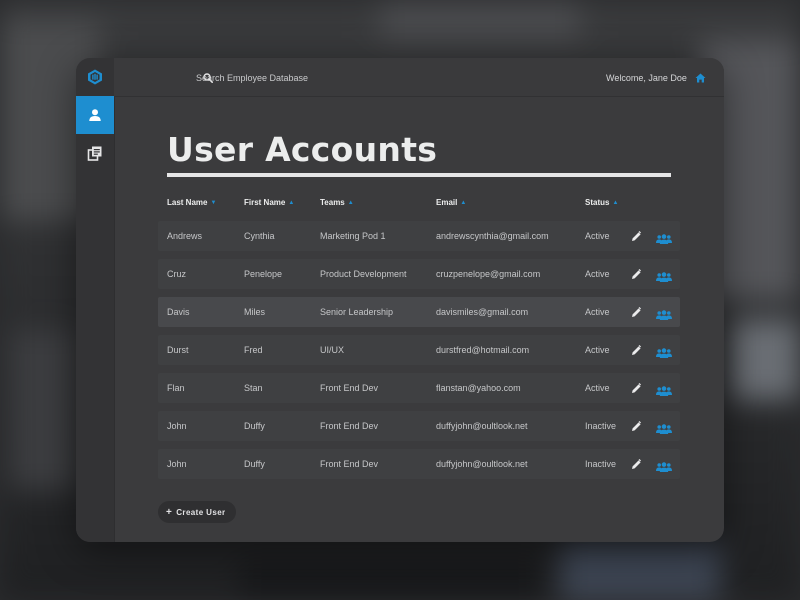 The width and height of the screenshot is (800, 600). I want to click on sort-desc-icon: ▼, so click(213, 203).